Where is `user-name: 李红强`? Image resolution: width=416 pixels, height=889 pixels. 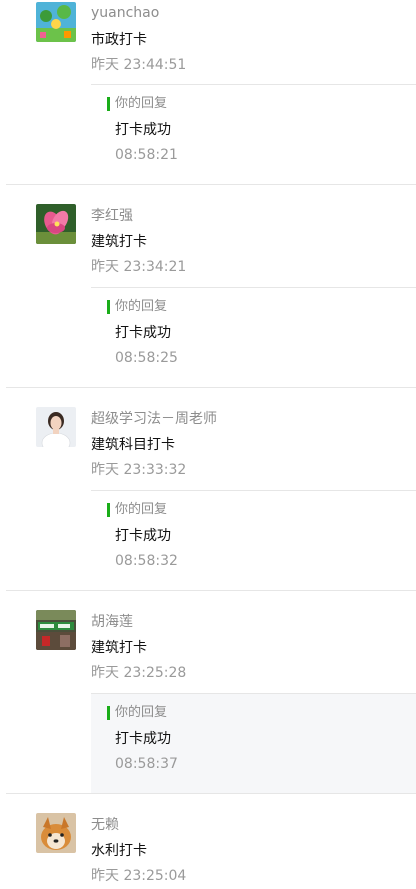 user-name: 李红强 is located at coordinates (112, 216).